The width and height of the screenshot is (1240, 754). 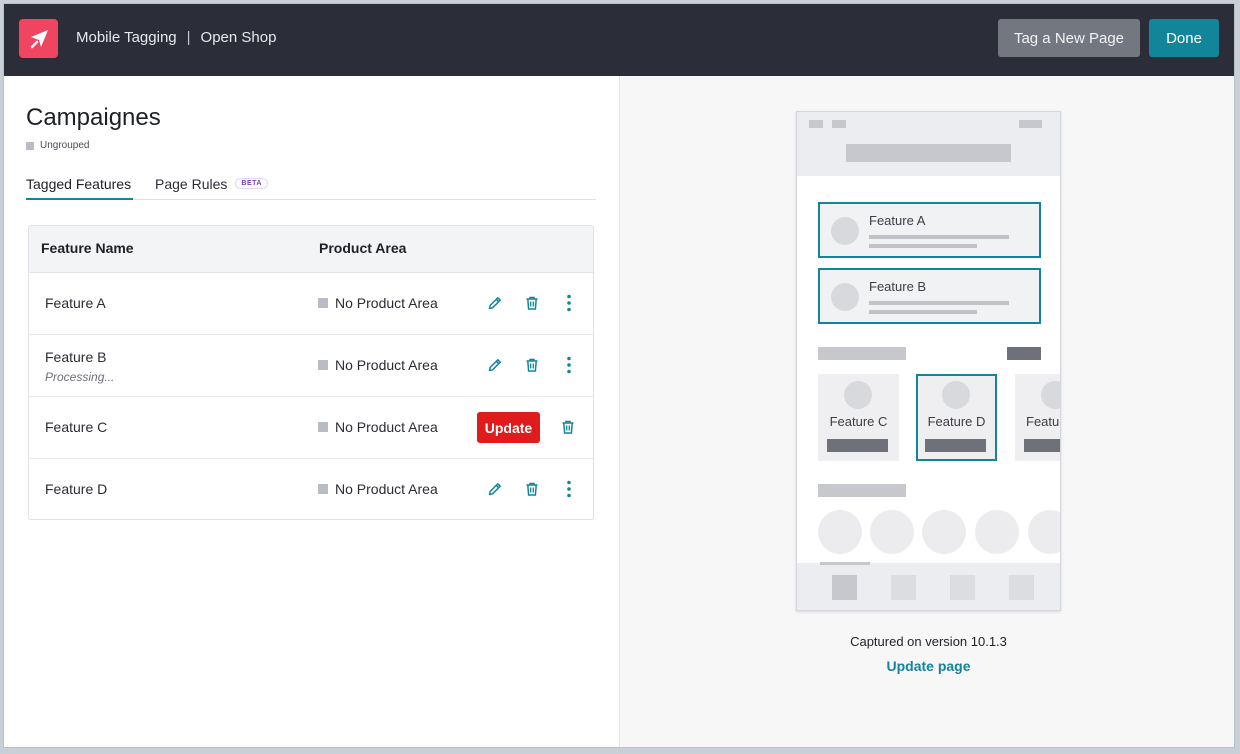 What do you see at coordinates (311, 366) in the screenshot?
I see `table-row: Feature B Processing... No Product Area` at bounding box center [311, 366].